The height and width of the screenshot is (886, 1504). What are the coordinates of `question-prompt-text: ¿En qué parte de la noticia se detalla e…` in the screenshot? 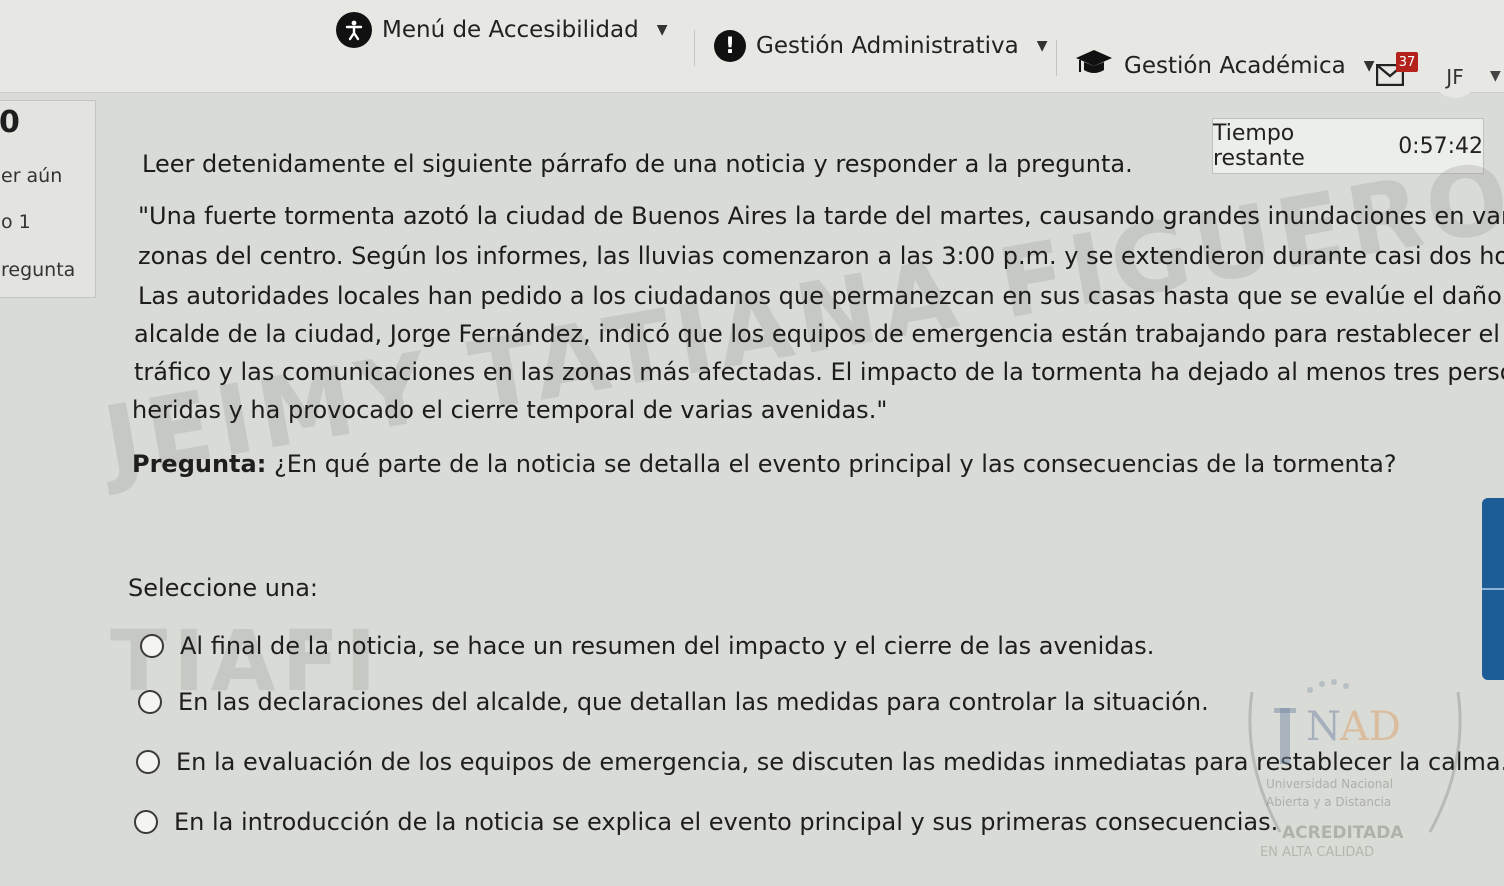 It's located at (831, 464).